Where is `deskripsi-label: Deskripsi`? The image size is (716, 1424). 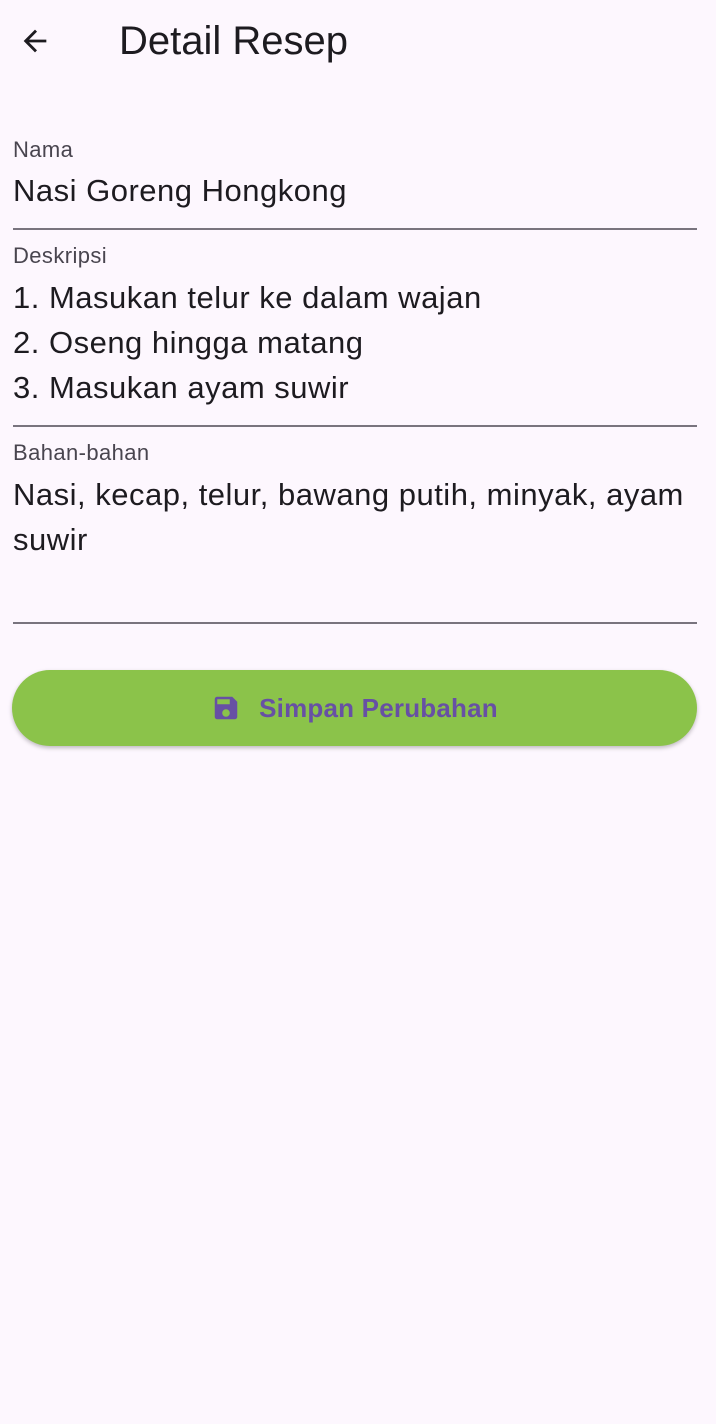 deskripsi-label: Deskripsi is located at coordinates (60, 255).